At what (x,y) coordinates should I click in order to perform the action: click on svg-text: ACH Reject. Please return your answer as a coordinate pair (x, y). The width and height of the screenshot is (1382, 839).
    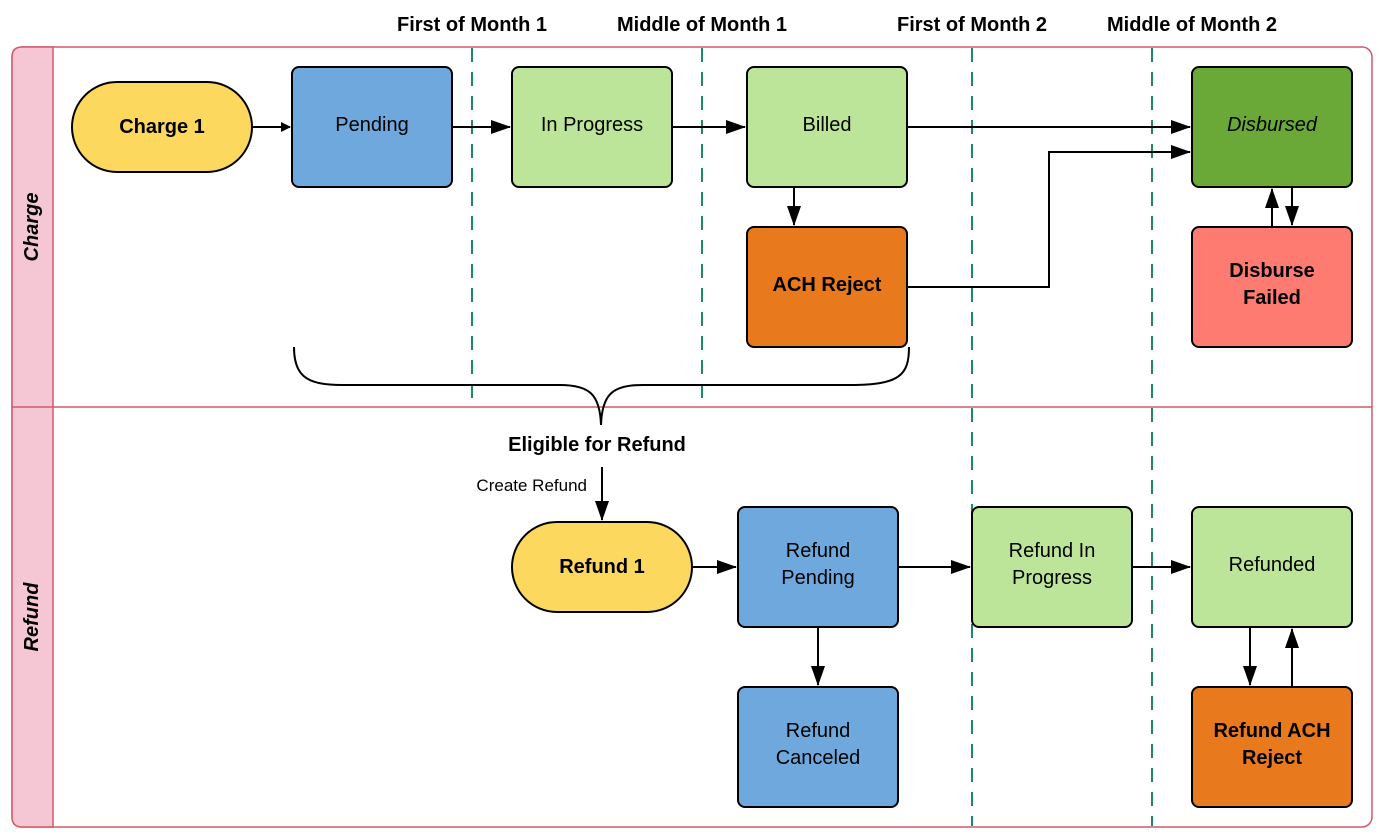
    Looking at the image, I should click on (827, 285).